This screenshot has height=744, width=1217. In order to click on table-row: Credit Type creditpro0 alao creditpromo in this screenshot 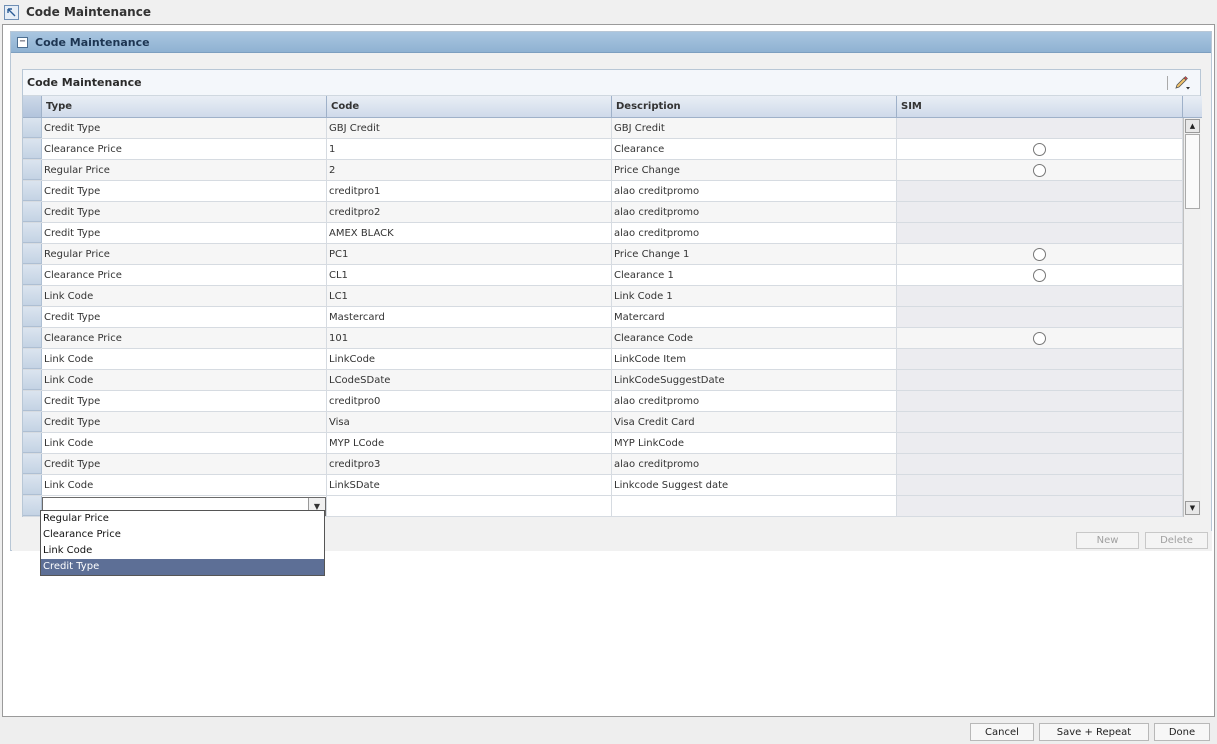, I will do `click(603, 401)`.